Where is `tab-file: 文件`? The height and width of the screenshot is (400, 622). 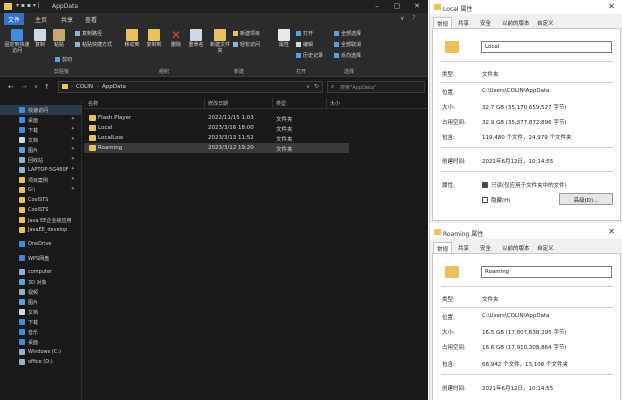
tab-file: 文件 is located at coordinates (14, 19).